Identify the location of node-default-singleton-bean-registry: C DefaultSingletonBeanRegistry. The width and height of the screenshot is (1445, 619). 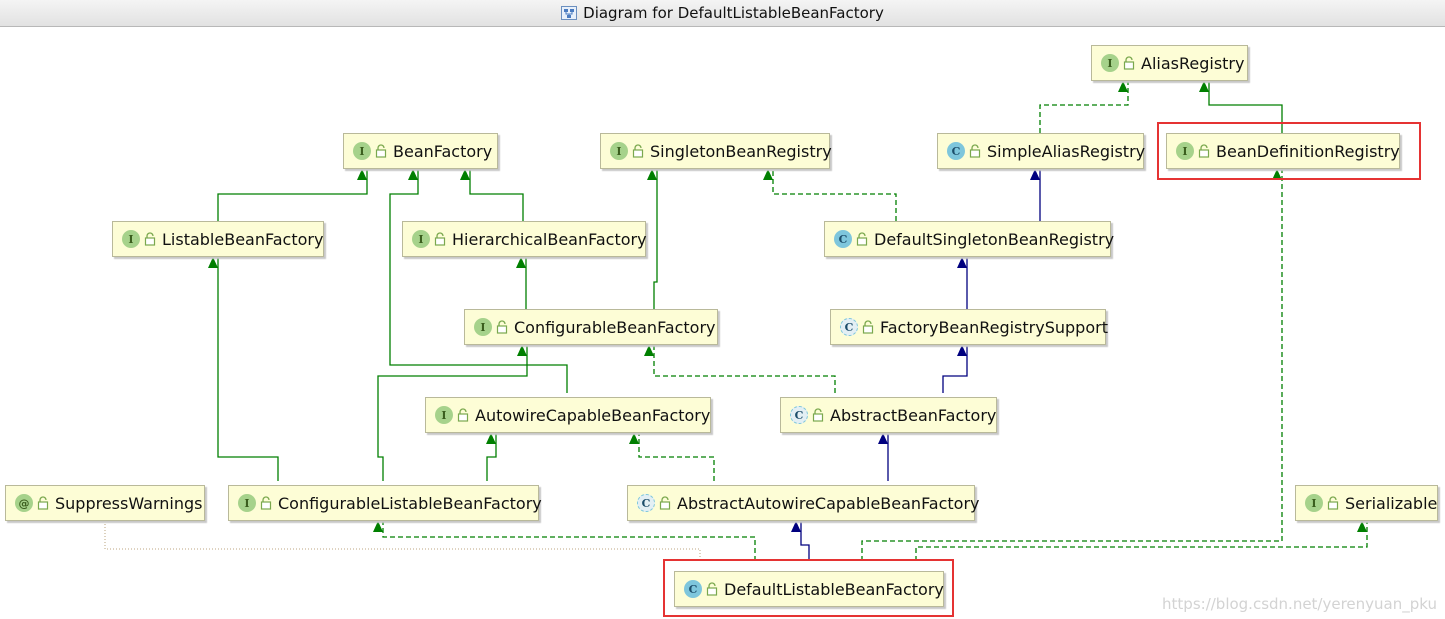
(969, 239).